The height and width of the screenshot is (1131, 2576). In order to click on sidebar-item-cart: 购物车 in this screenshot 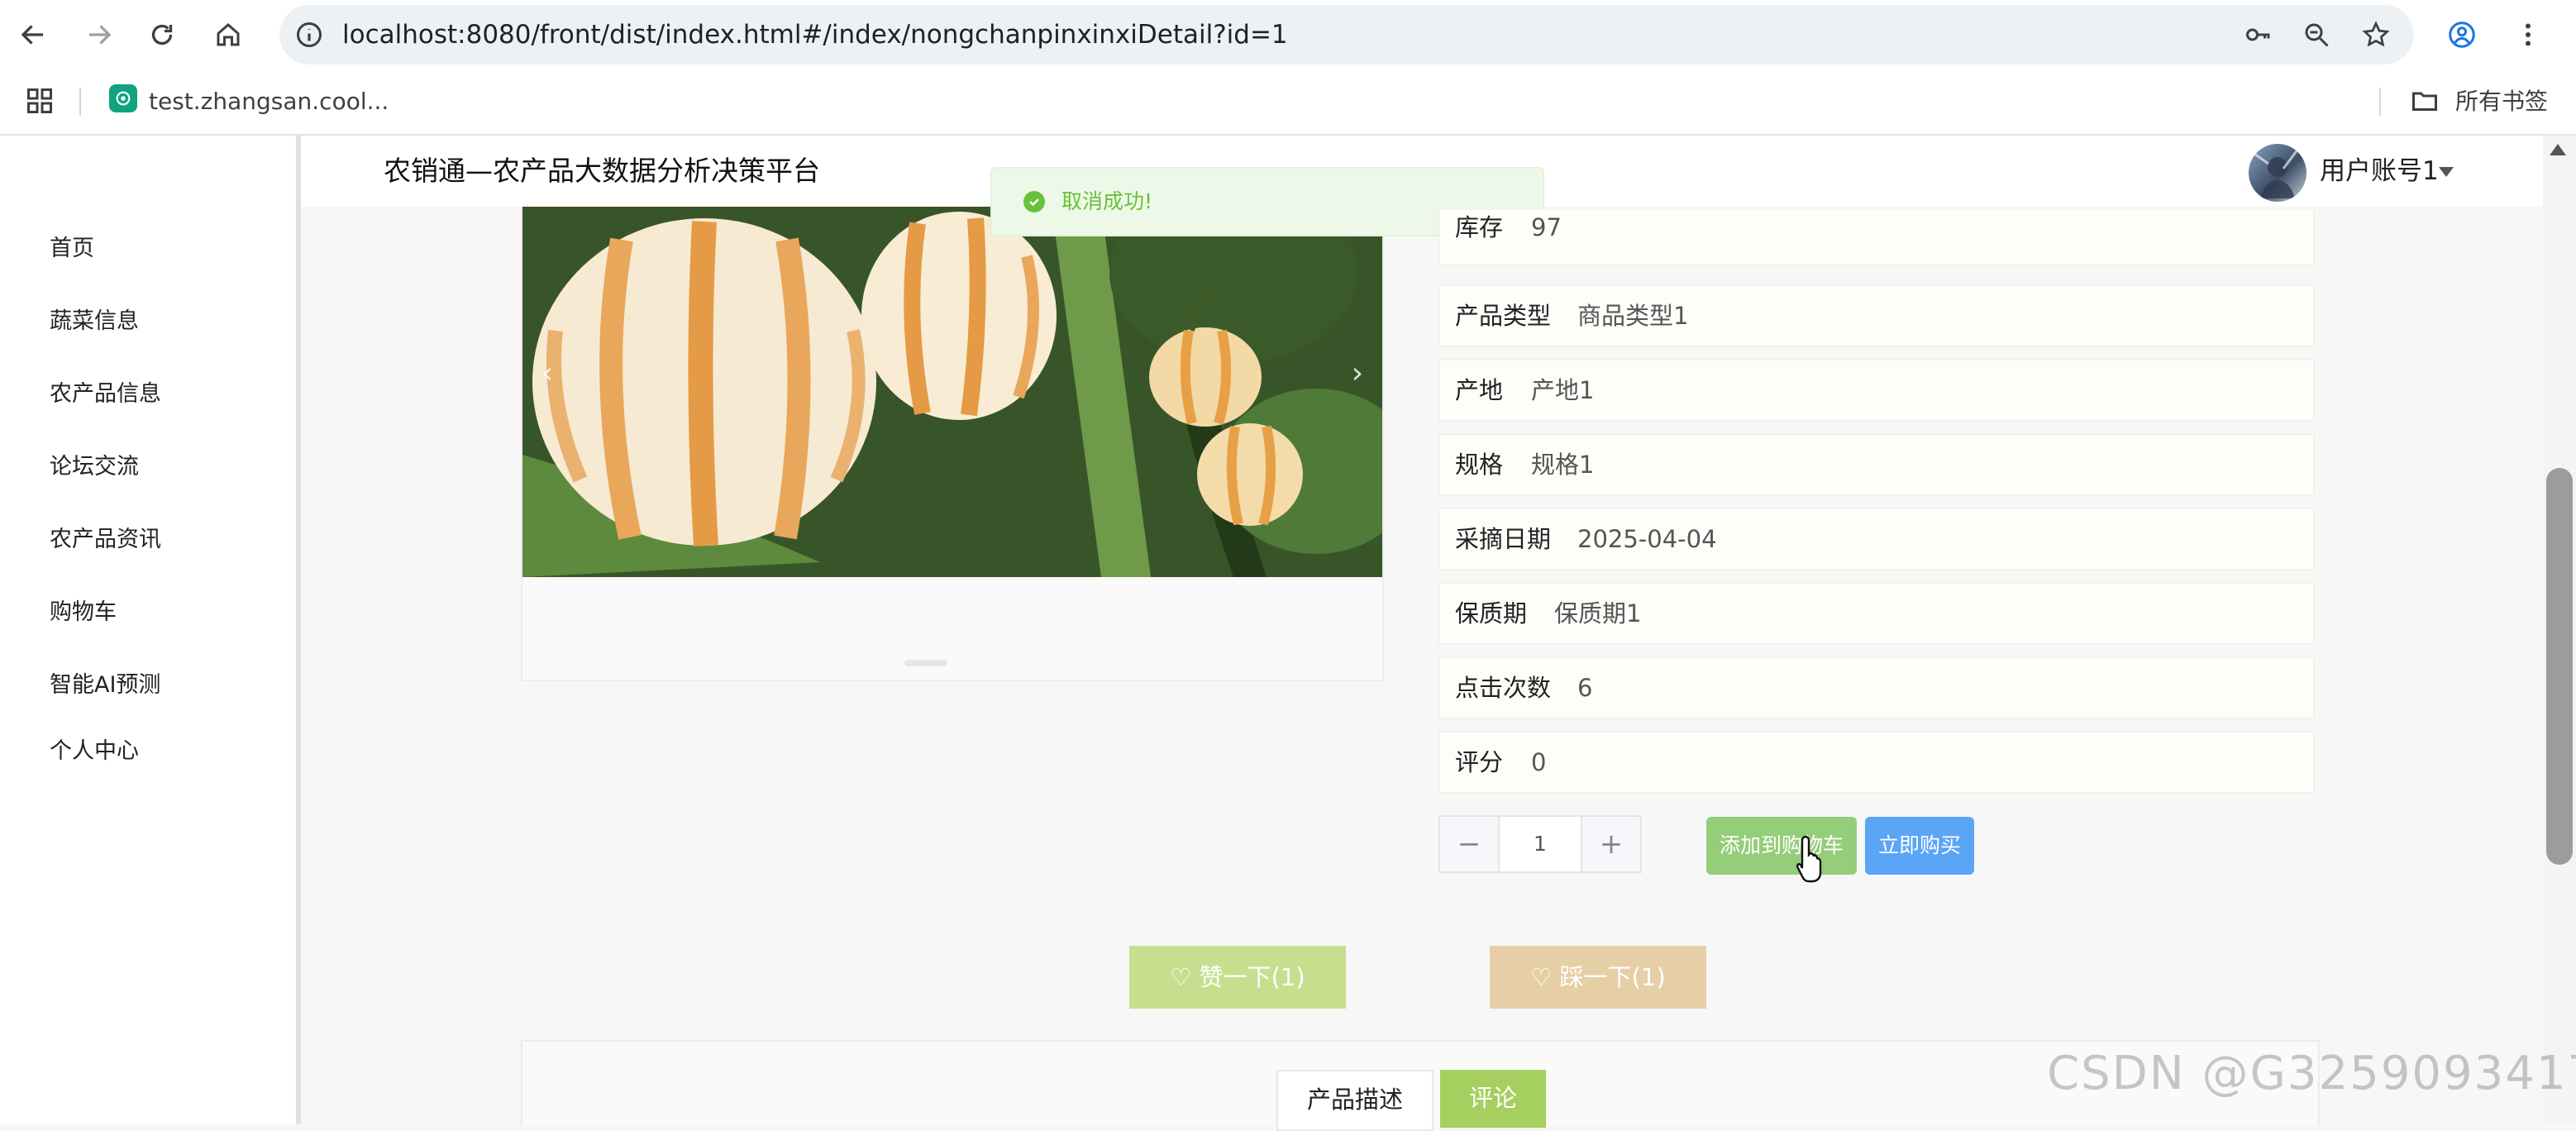, I will do `click(83, 610)`.